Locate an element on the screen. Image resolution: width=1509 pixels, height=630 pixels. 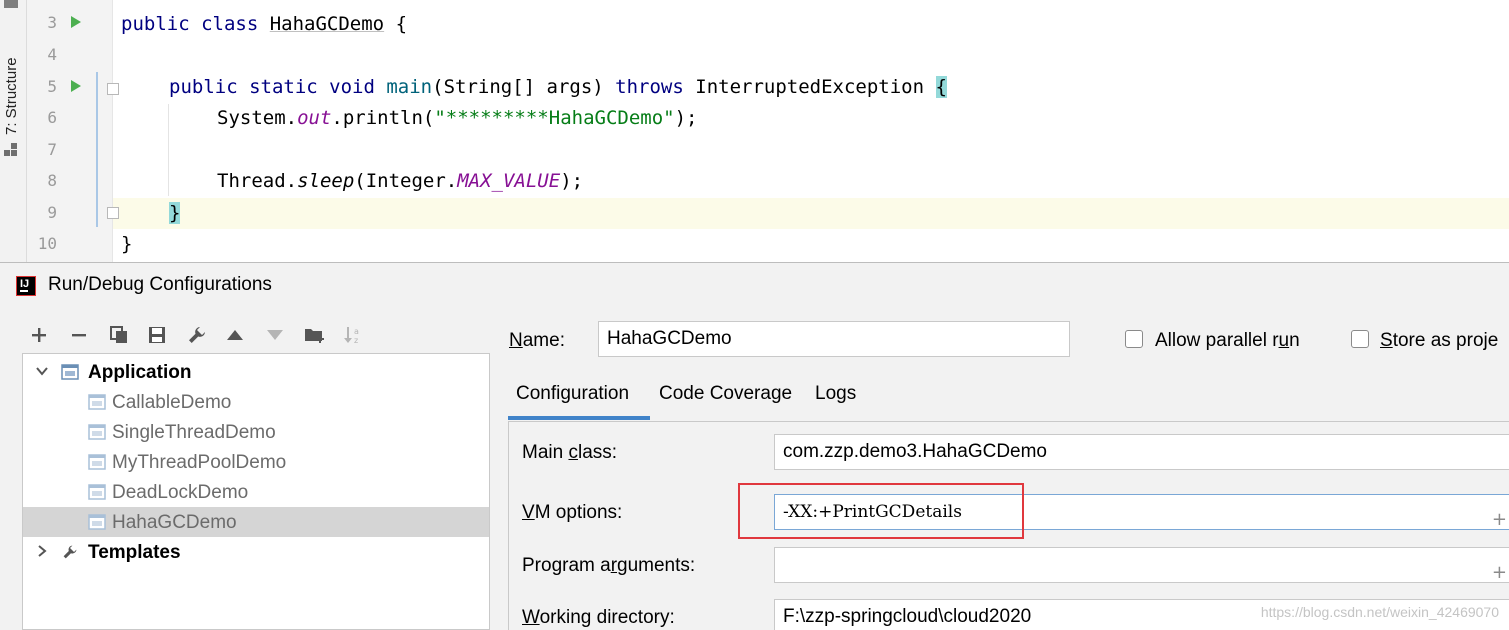
add-icon is located at coordinates (39, 335).